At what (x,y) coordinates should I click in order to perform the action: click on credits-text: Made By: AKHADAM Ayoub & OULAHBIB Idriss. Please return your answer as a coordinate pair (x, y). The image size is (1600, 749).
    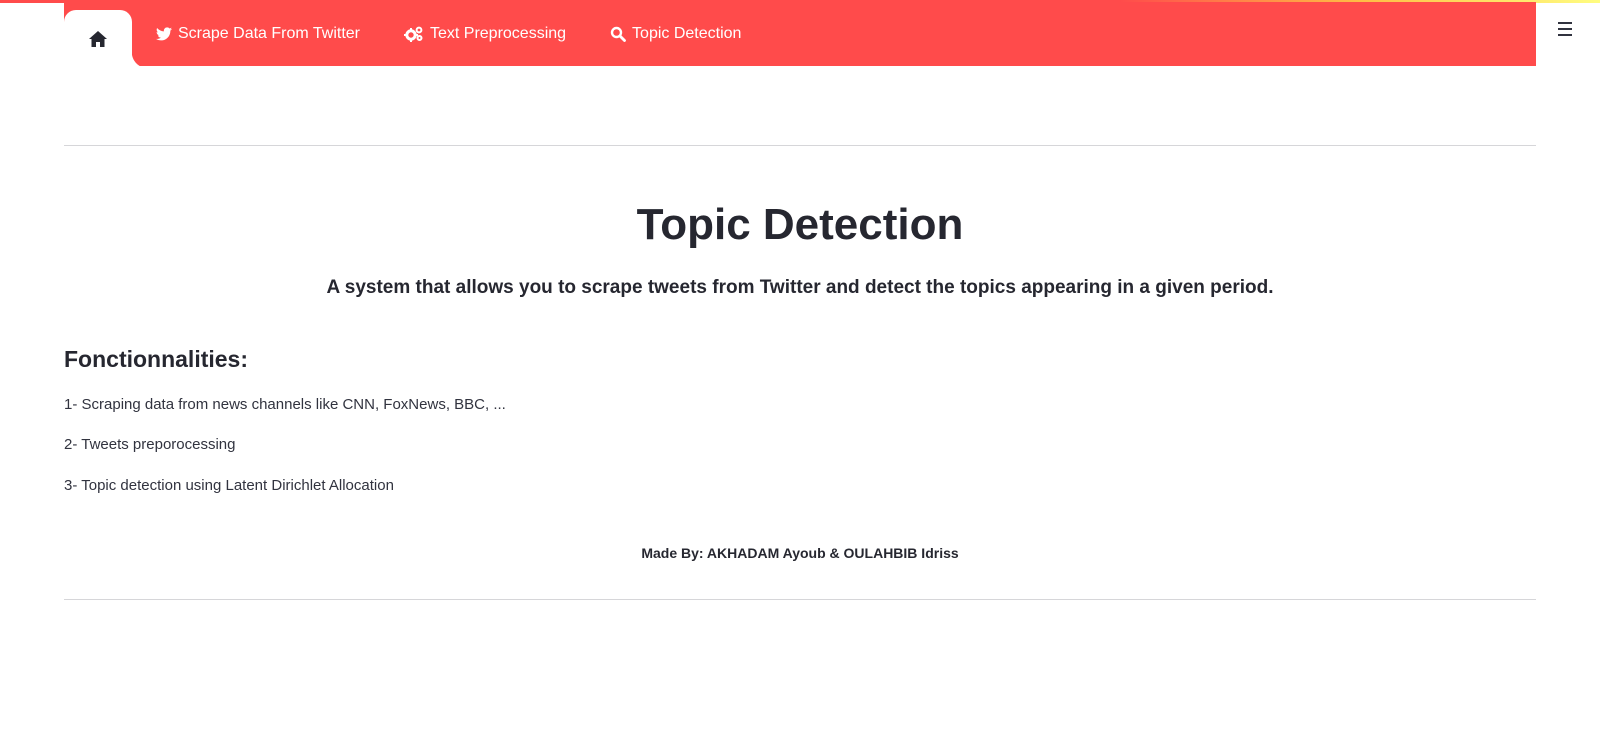
    Looking at the image, I should click on (800, 553).